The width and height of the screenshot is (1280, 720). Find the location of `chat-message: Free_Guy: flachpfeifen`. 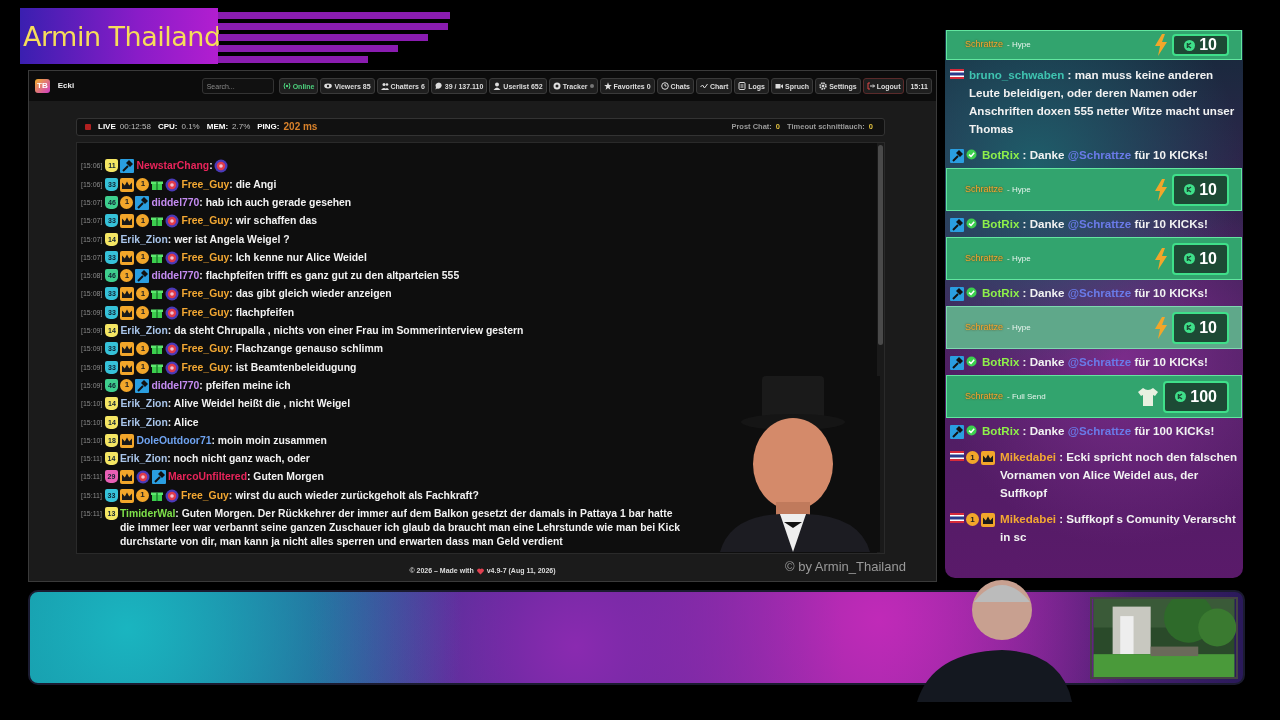

chat-message: Free_Guy: flachpfeifen is located at coordinates (238, 312).